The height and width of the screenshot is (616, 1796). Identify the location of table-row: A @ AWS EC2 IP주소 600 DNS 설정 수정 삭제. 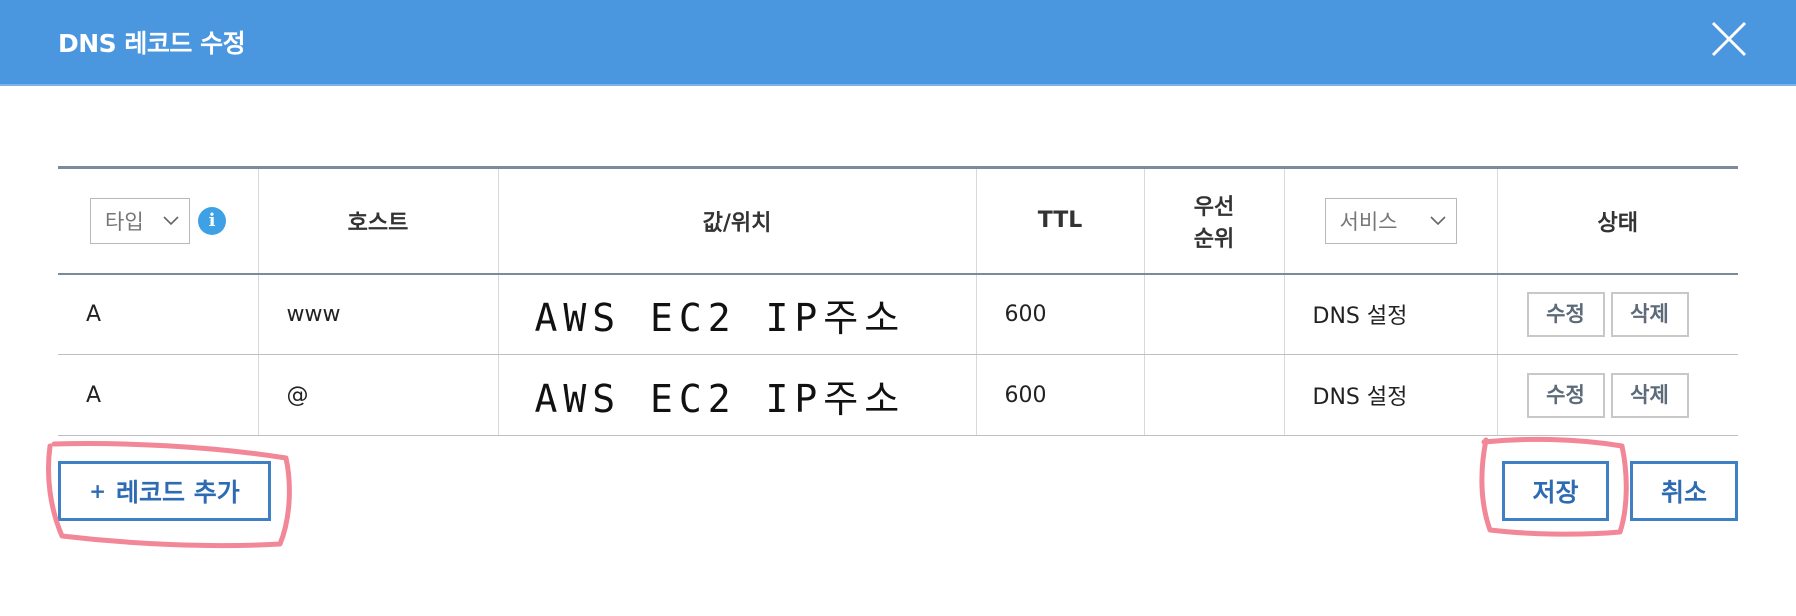
(898, 395).